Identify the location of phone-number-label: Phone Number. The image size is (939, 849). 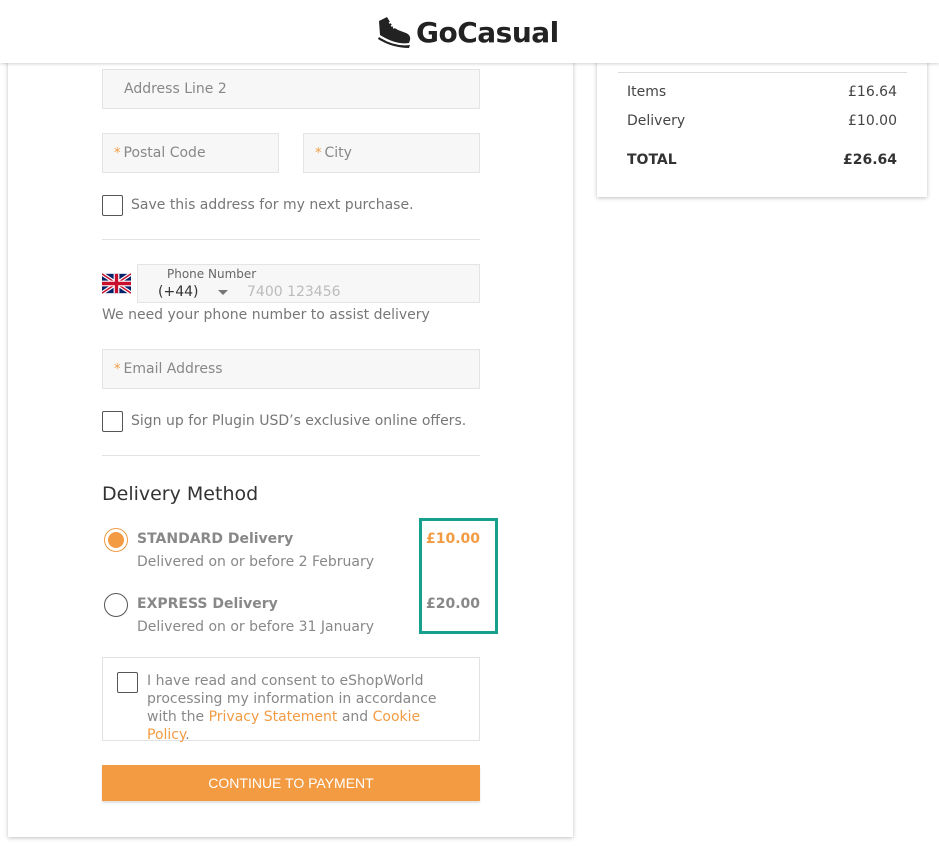
(212, 274).